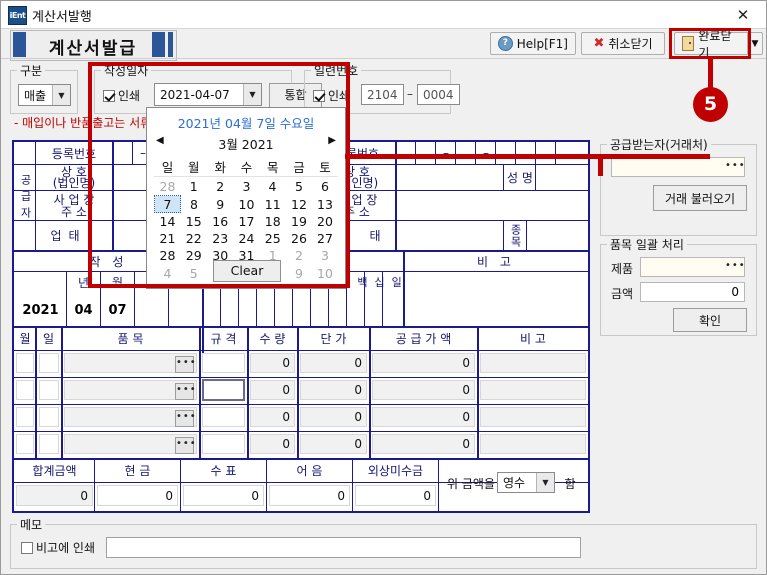 Image resolution: width=767 pixels, height=575 pixels. Describe the element at coordinates (194, 222) in the screenshot. I see `calendar-day: 15` at that location.